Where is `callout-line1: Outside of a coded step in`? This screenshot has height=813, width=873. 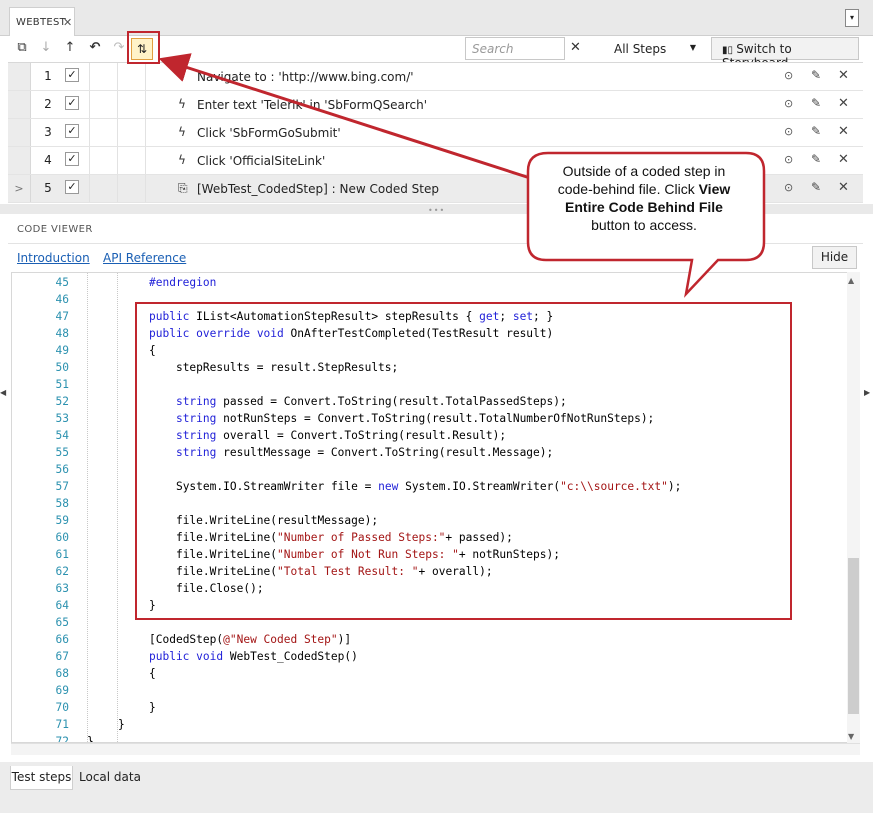 callout-line1: Outside of a coded step in is located at coordinates (644, 171).